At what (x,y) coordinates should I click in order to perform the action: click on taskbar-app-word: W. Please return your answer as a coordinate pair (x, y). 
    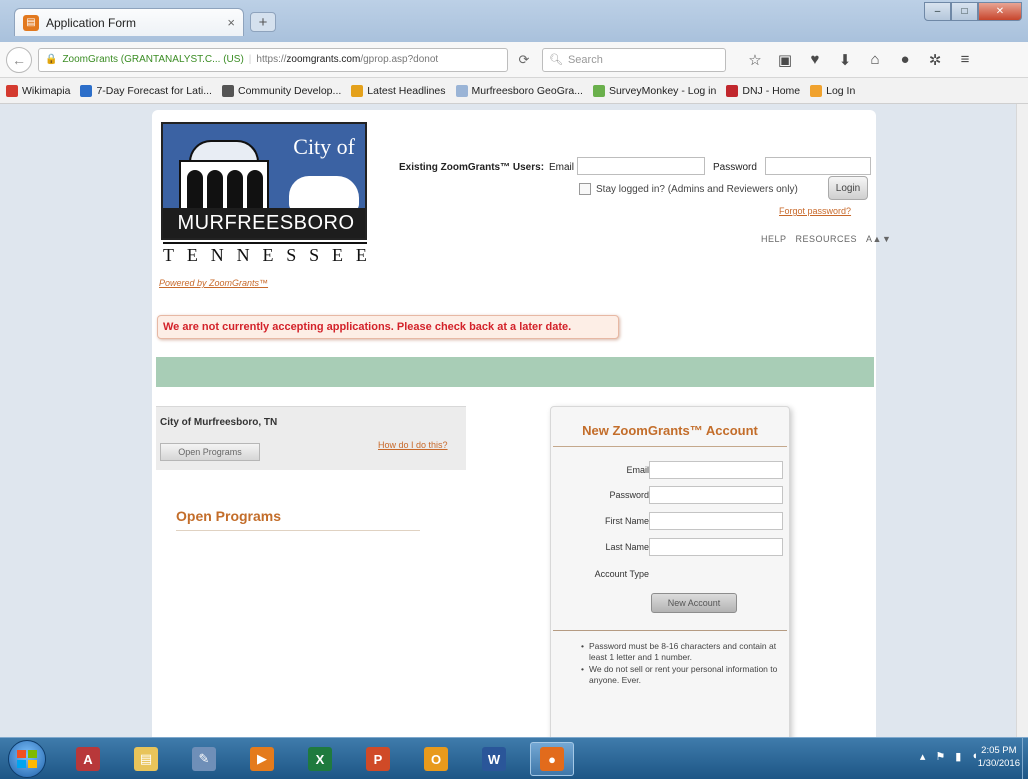
    Looking at the image, I should click on (494, 759).